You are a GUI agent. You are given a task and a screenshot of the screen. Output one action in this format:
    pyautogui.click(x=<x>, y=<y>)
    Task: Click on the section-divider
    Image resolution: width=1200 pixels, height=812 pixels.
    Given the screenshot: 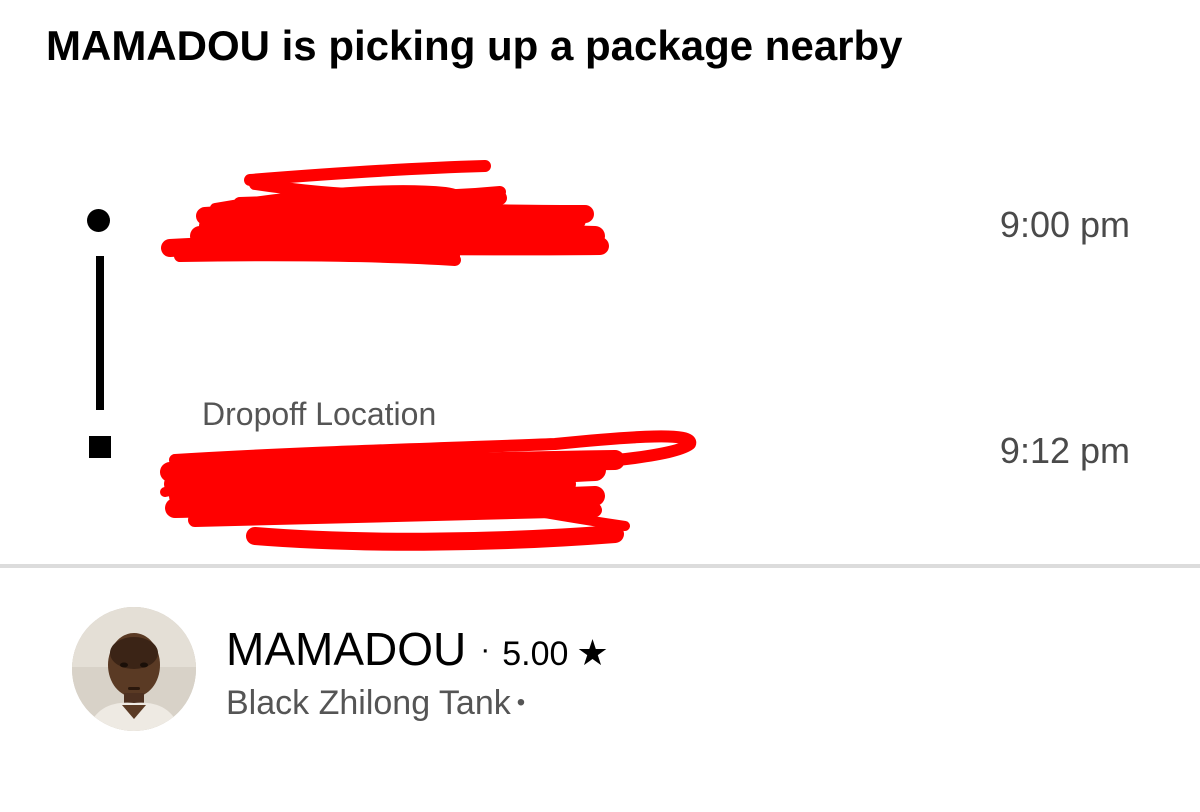 What is the action you would take?
    pyautogui.click(x=600, y=566)
    